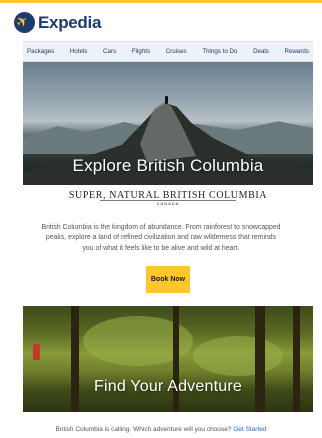  What do you see at coordinates (168, 203) in the screenshot?
I see `partner-logo-subtext: CANADA` at bounding box center [168, 203].